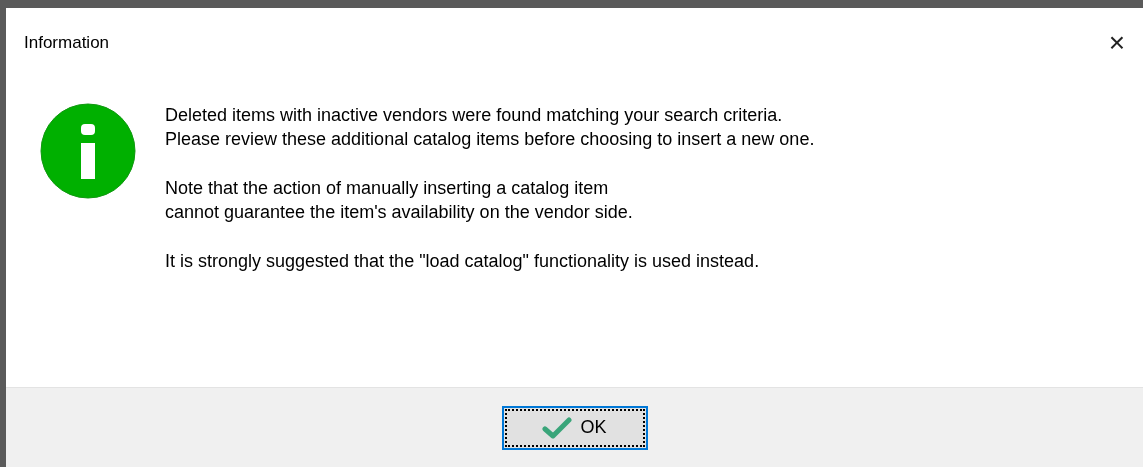 Image resolution: width=1143 pixels, height=467 pixels. Describe the element at coordinates (490, 127) in the screenshot. I see `message-text: Deleted items with inactive vendors were found matching your search criteria. Please review these additional catalog items before choosing to insert a new one.` at that location.